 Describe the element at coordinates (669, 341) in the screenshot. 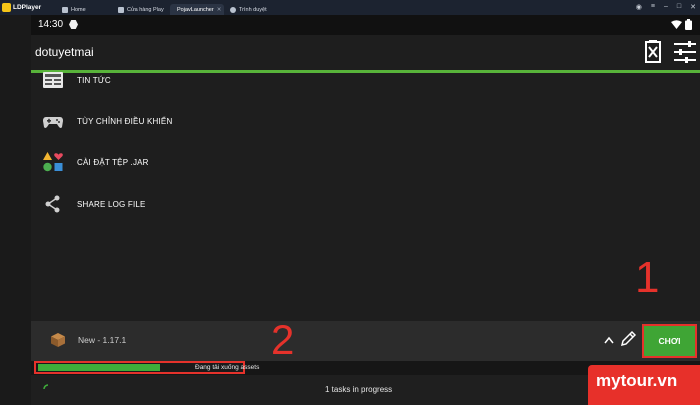

I see `play-button: CHƠI` at that location.